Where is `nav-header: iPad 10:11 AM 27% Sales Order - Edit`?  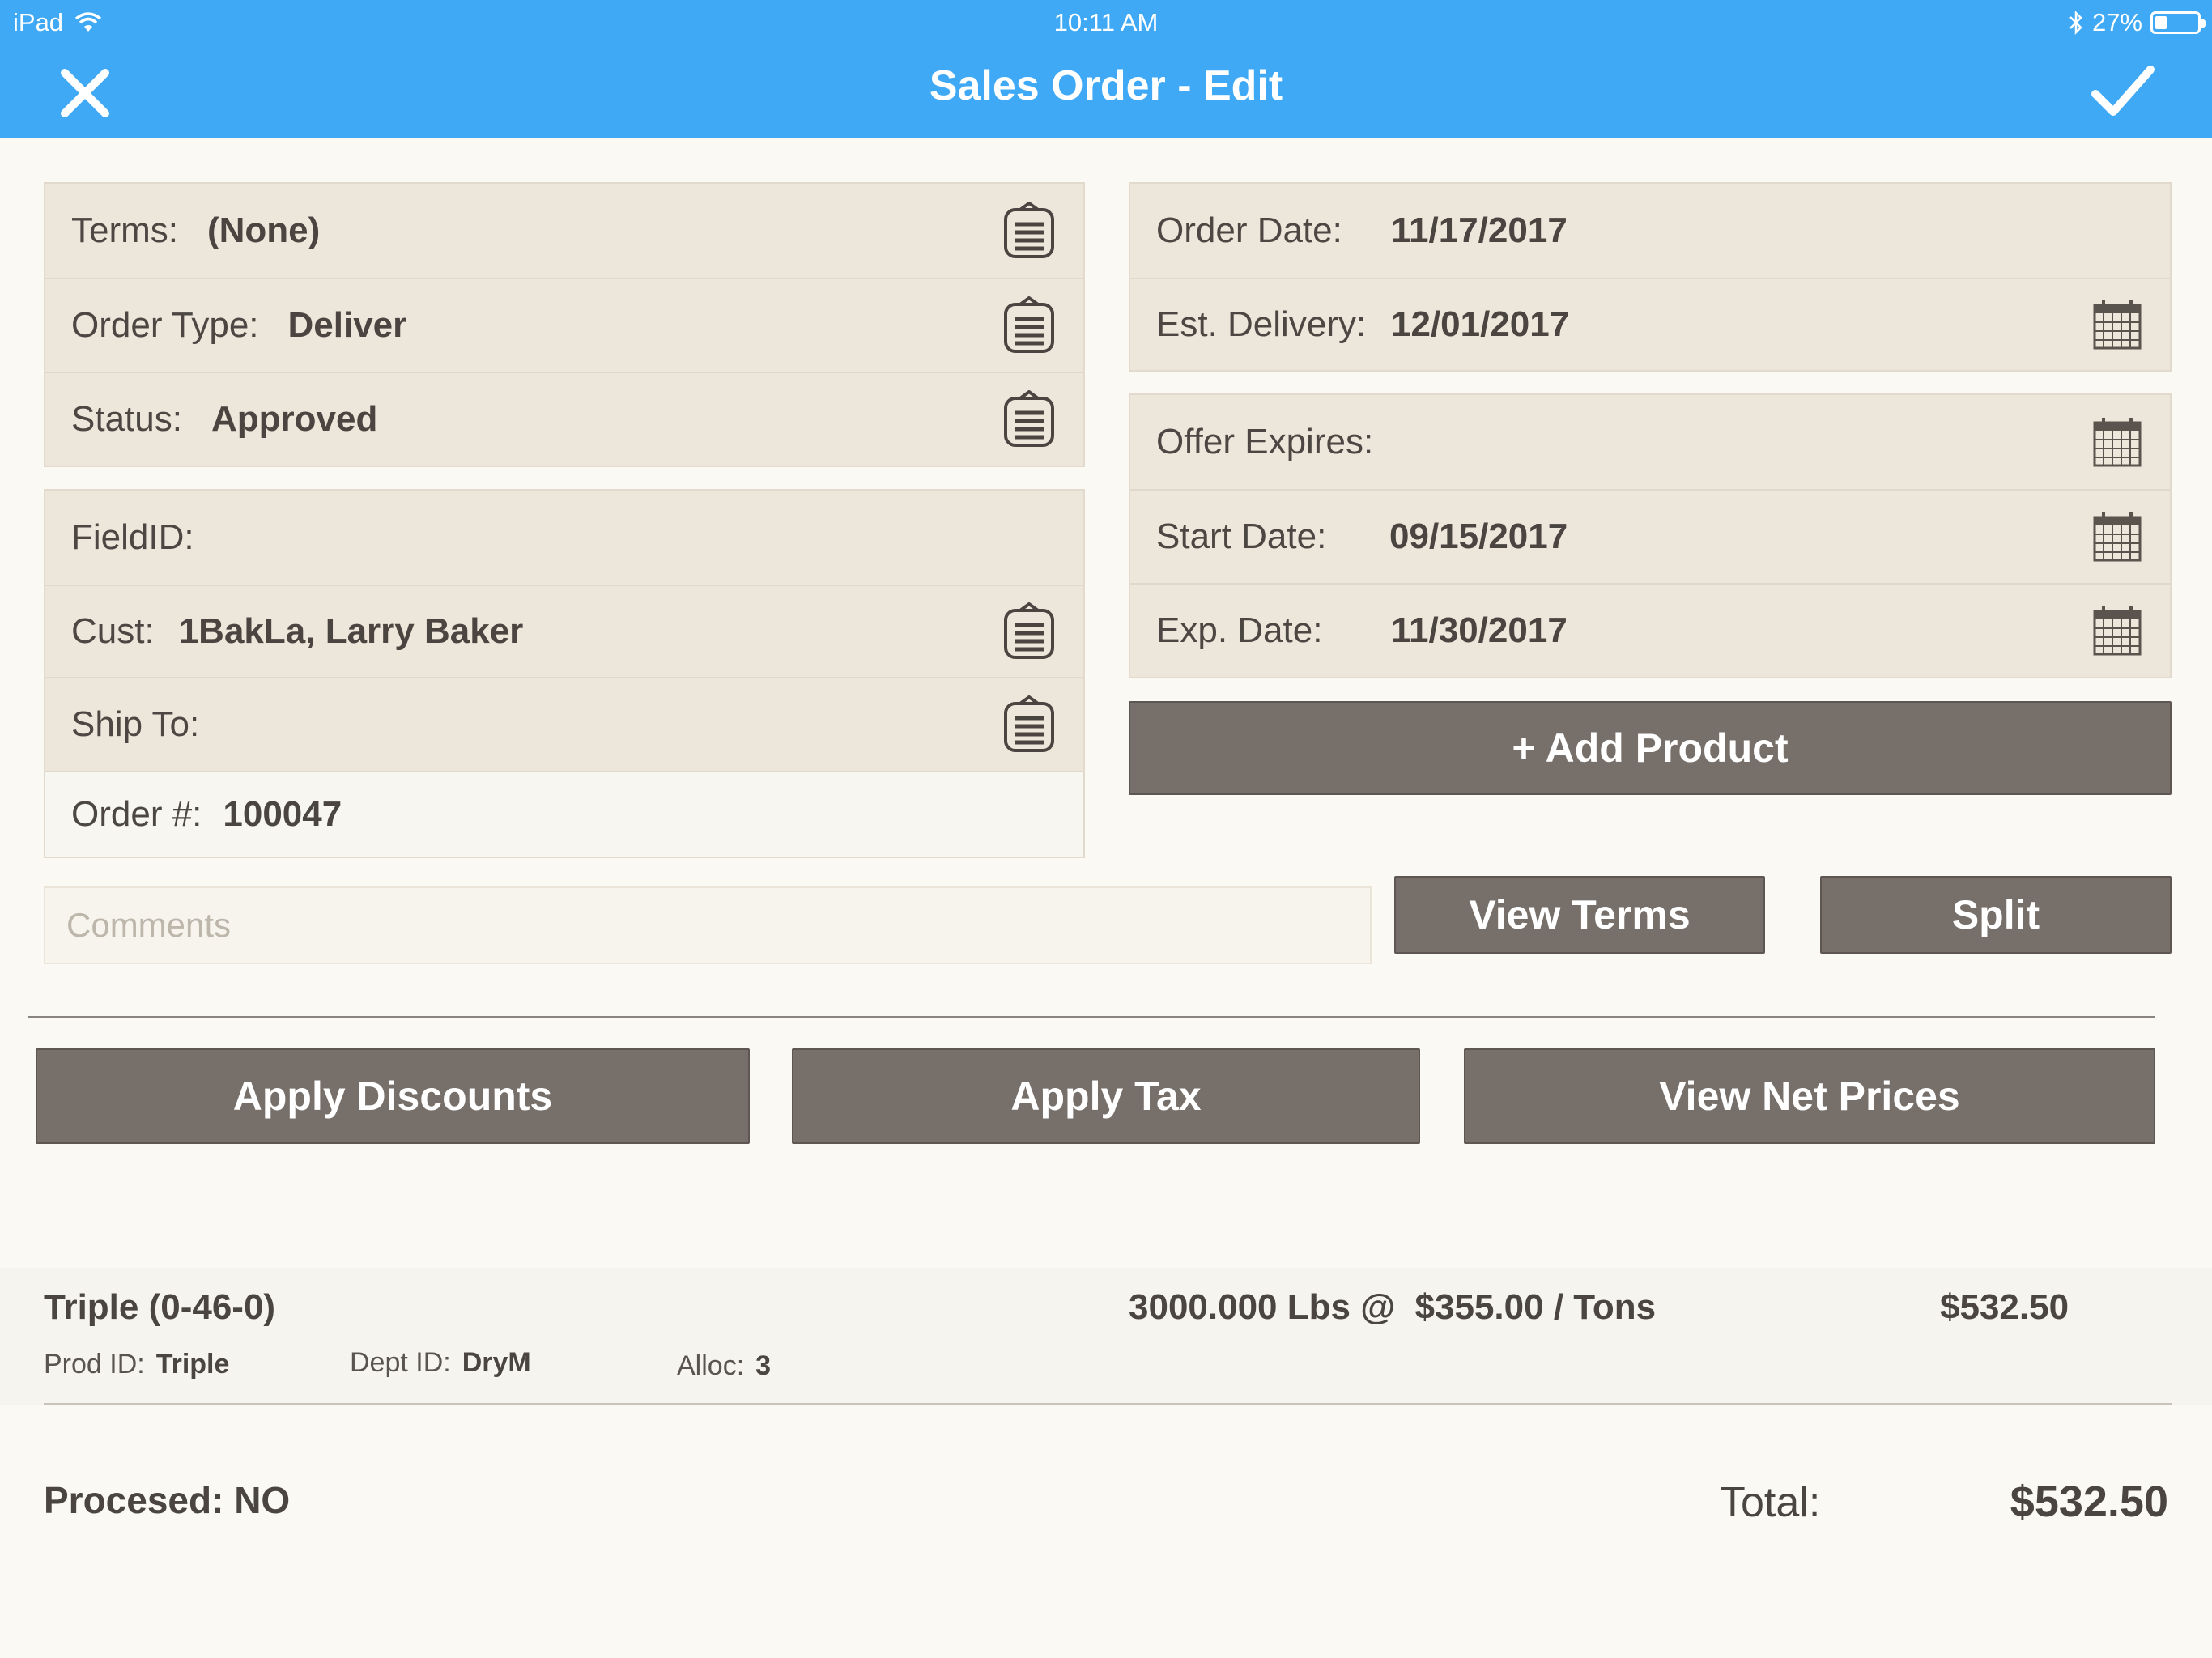 nav-header: iPad 10:11 AM 27% Sales Order - Edit is located at coordinates (1106, 69).